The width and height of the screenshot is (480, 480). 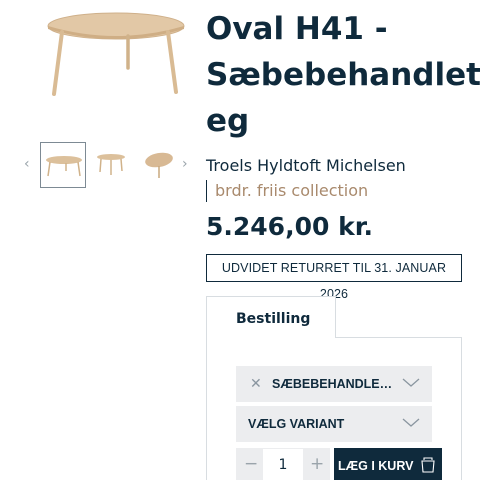 I want to click on option-select-variant: VÆLG VARIANT, so click(x=334, y=424).